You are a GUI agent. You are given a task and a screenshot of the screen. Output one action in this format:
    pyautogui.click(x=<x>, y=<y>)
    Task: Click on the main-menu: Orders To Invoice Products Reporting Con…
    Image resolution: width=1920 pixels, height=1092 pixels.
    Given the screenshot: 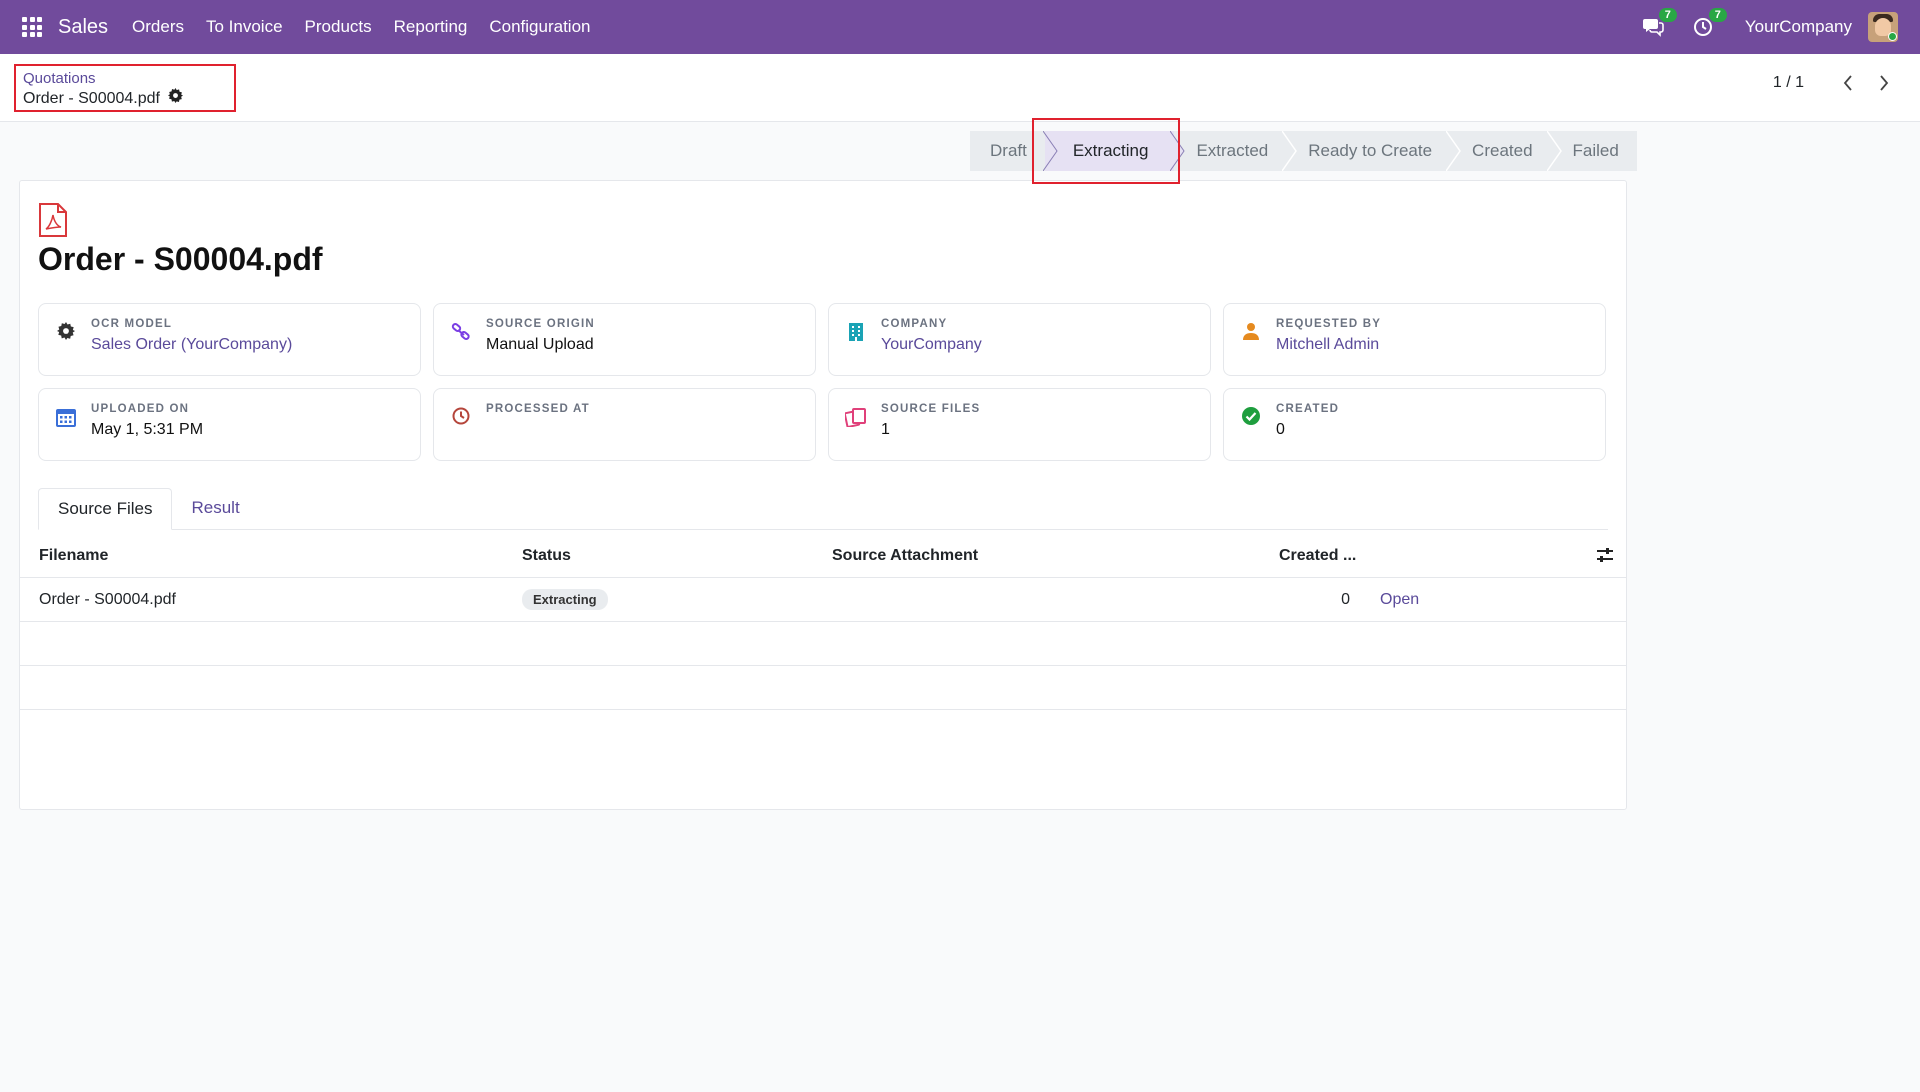 What is the action you would take?
    pyautogui.click(x=372, y=27)
    